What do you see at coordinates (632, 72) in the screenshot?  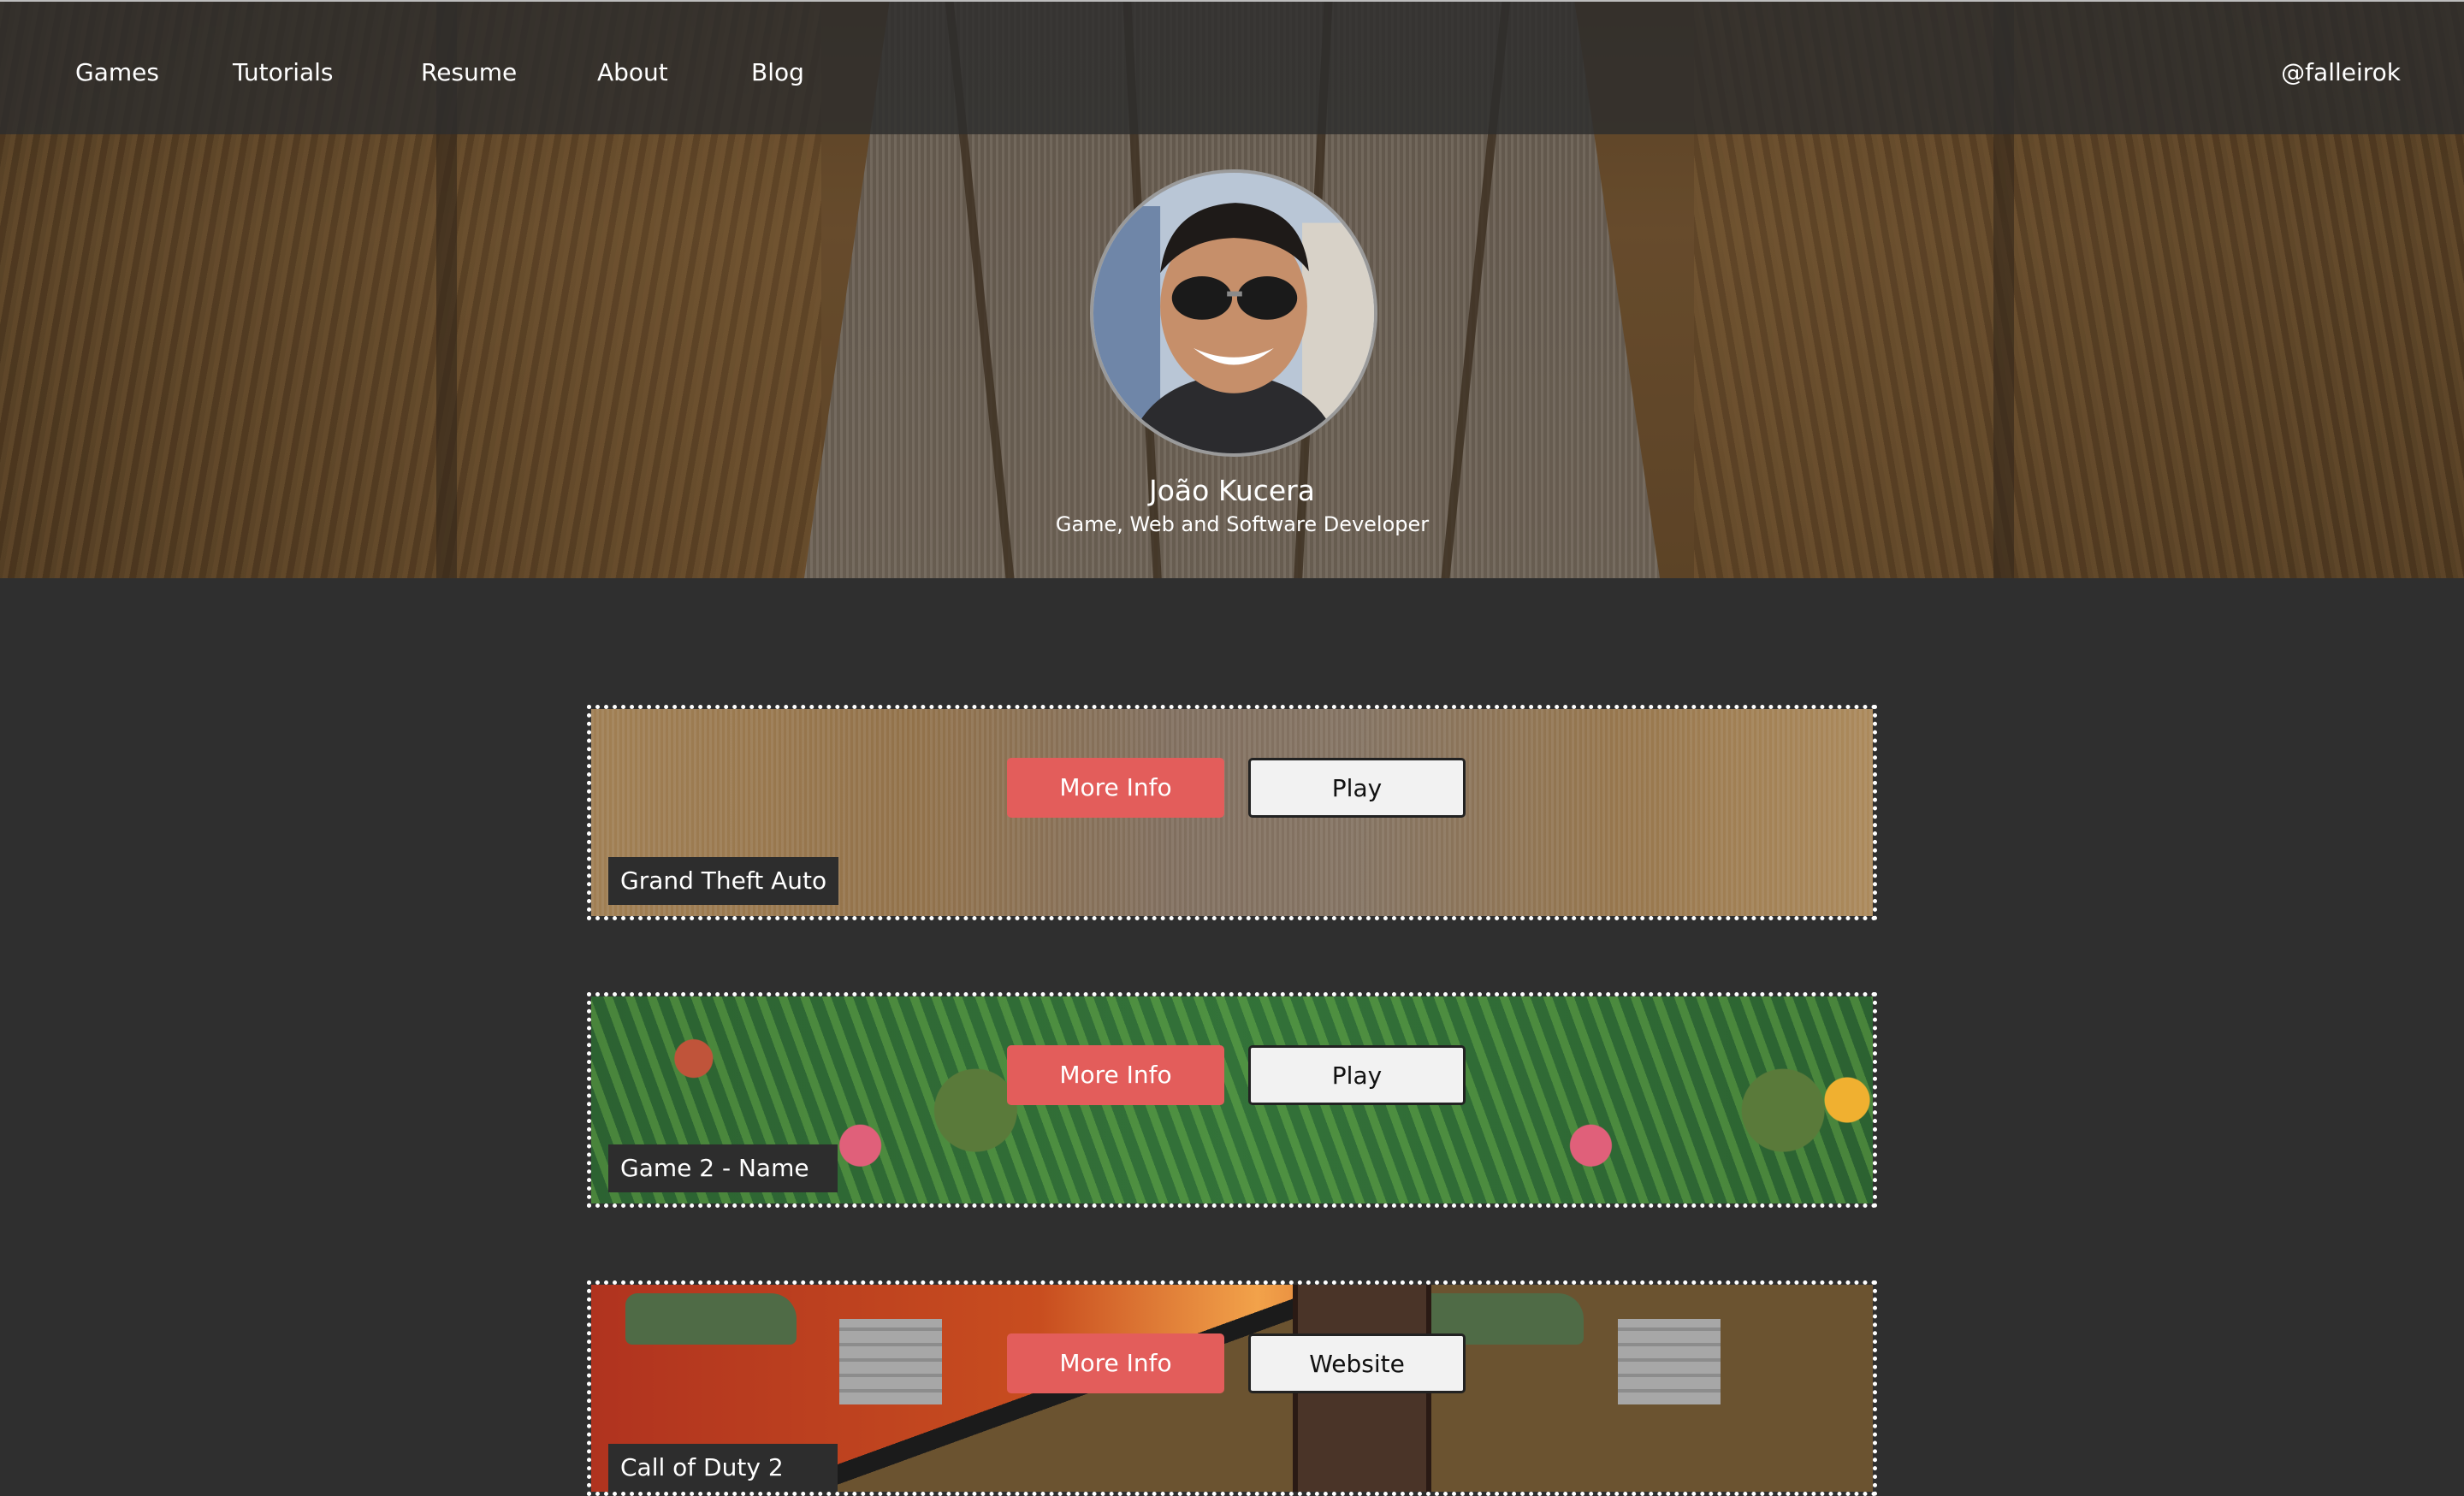 I see `nav-item-about: About` at bounding box center [632, 72].